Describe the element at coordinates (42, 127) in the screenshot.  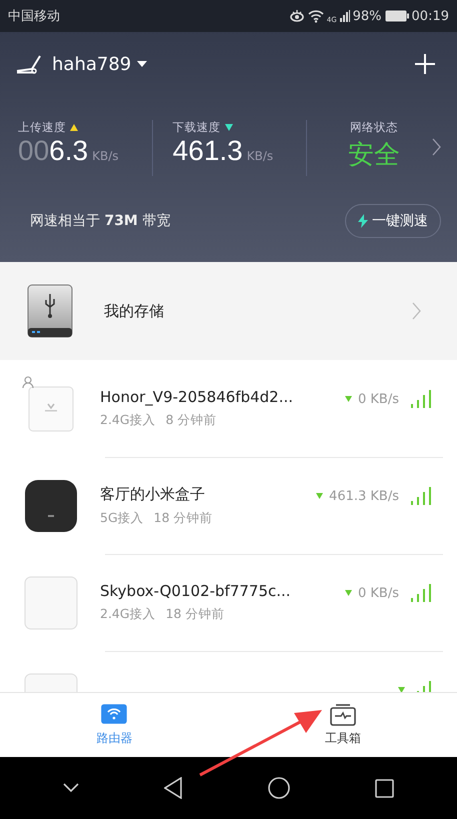
I see `stat-label: 上传速度` at that location.